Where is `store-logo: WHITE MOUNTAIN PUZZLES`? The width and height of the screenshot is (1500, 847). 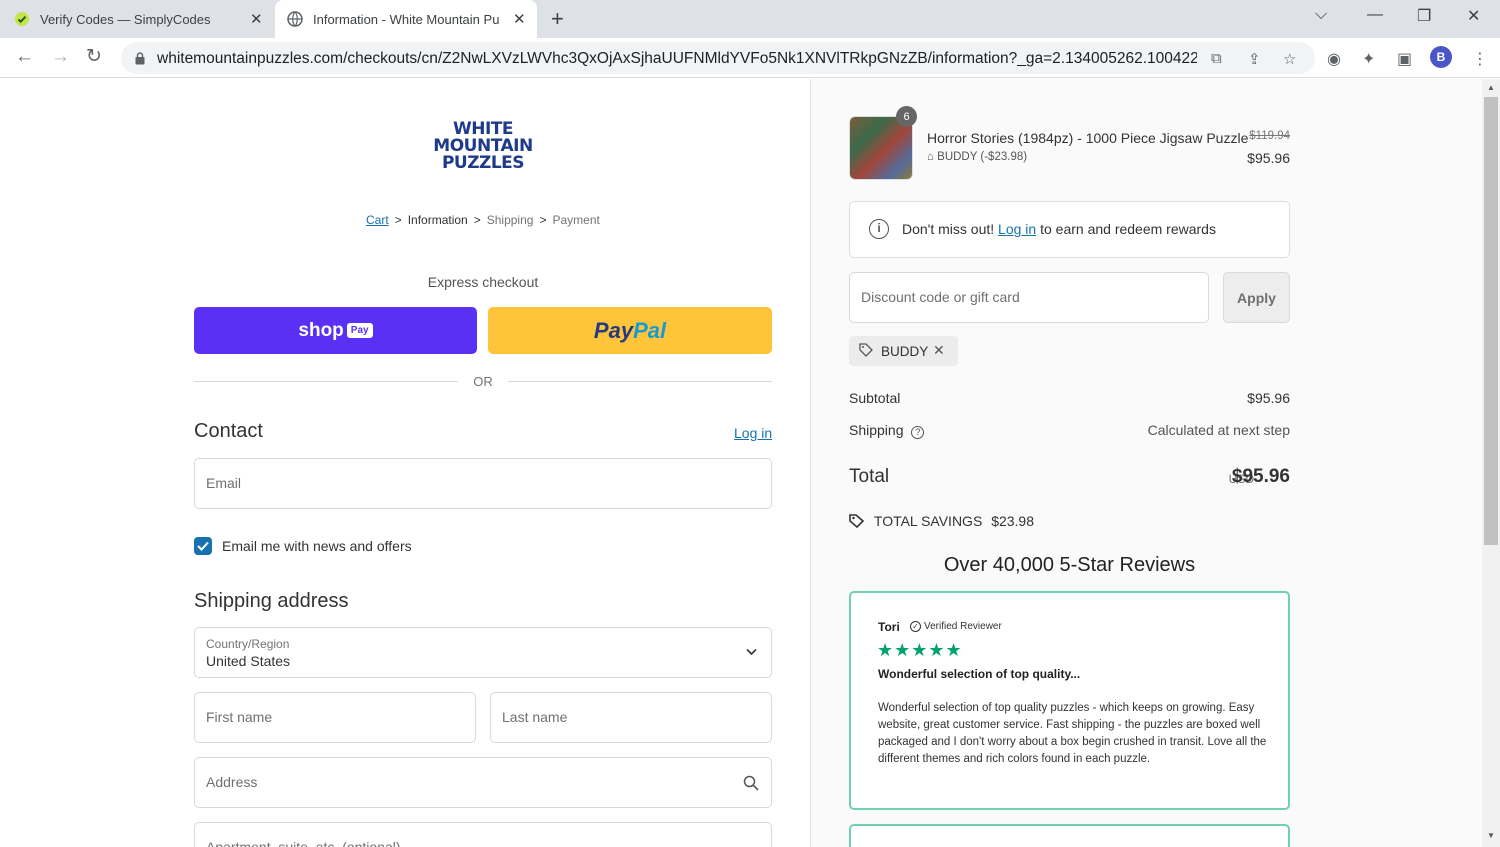 store-logo: WHITE MOUNTAIN PUZZLES is located at coordinates (483, 155).